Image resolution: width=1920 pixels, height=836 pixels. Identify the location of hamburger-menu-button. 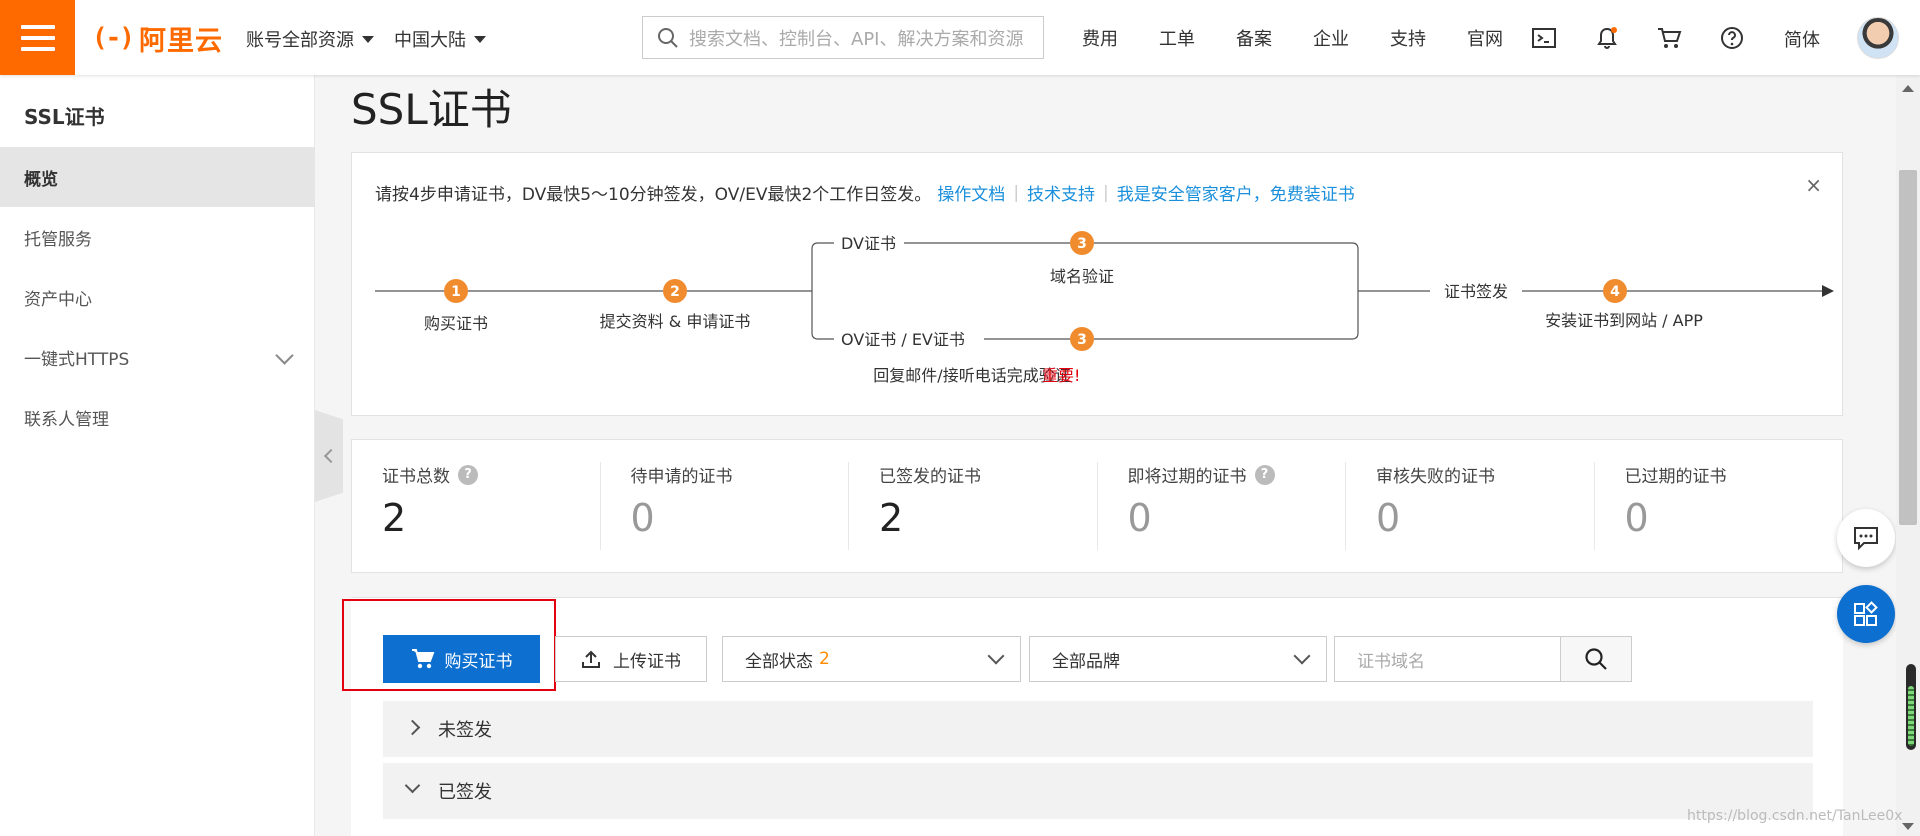
(37, 37).